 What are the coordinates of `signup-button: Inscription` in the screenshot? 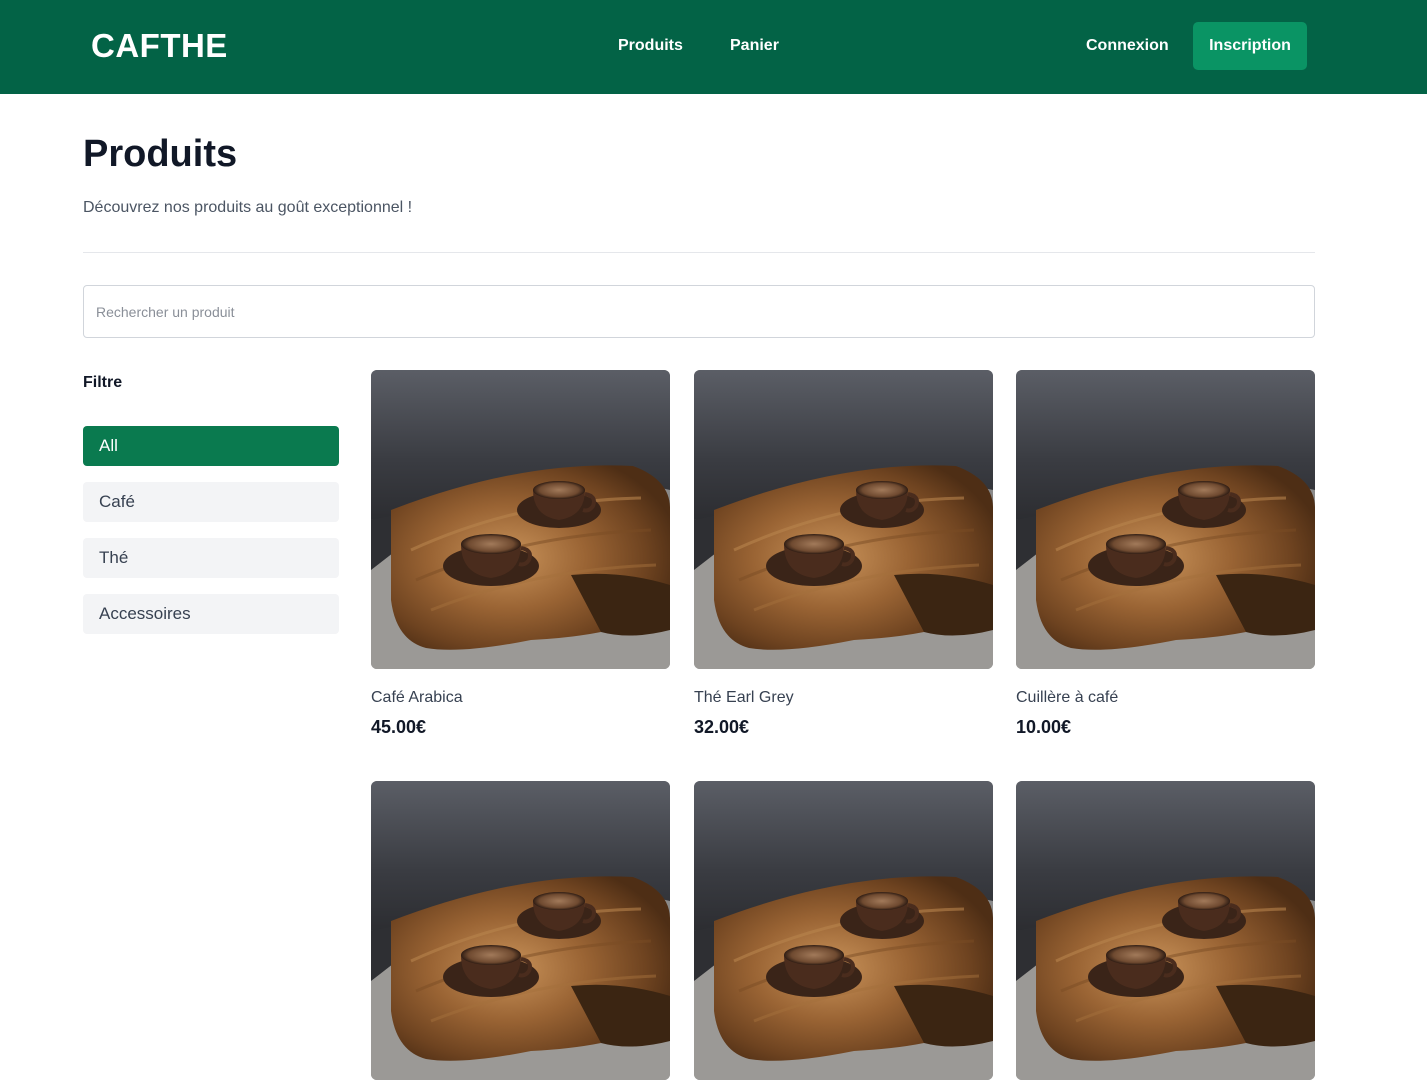 It's located at (1250, 46).